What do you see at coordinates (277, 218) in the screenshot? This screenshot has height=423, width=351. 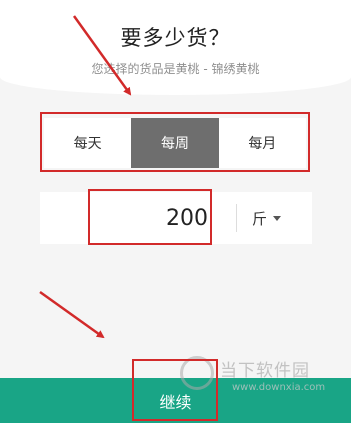 I see `dropdown-caret-icon` at bounding box center [277, 218].